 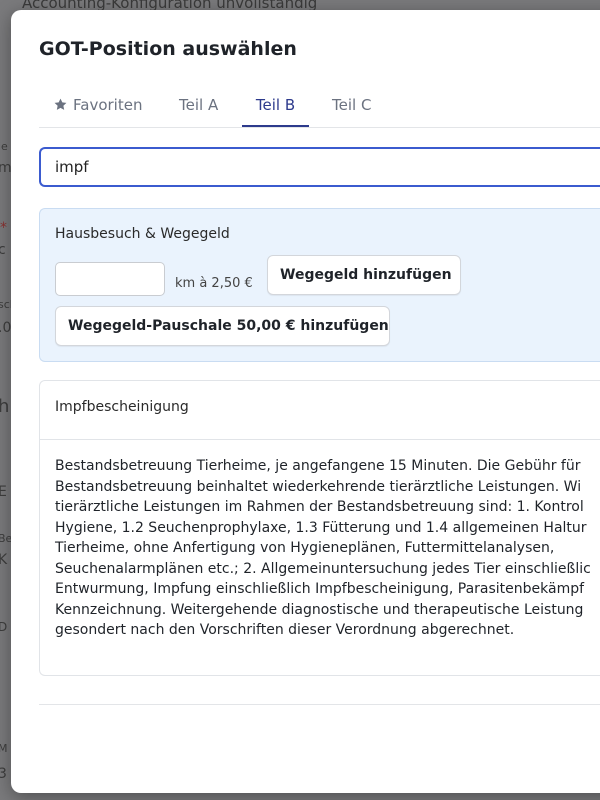 What do you see at coordinates (4, 146) in the screenshot?
I see `background-fragment: ie` at bounding box center [4, 146].